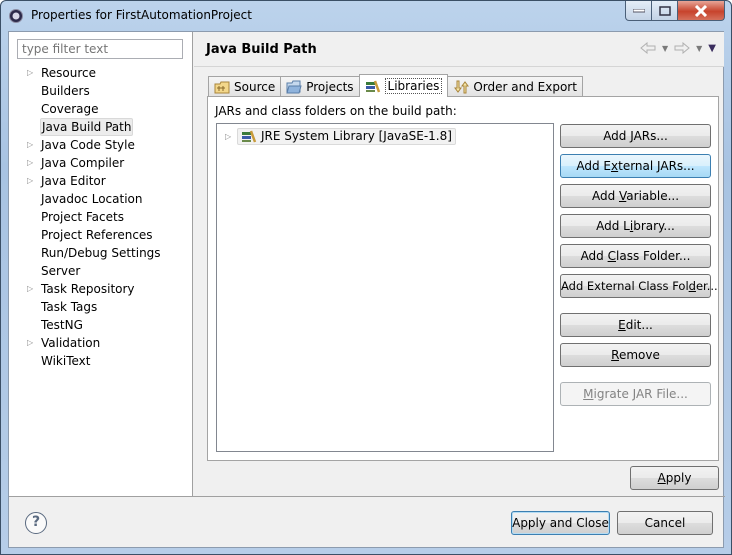 The width and height of the screenshot is (732, 555). I want to click on tree-item-label: Java Editor, so click(73, 181).